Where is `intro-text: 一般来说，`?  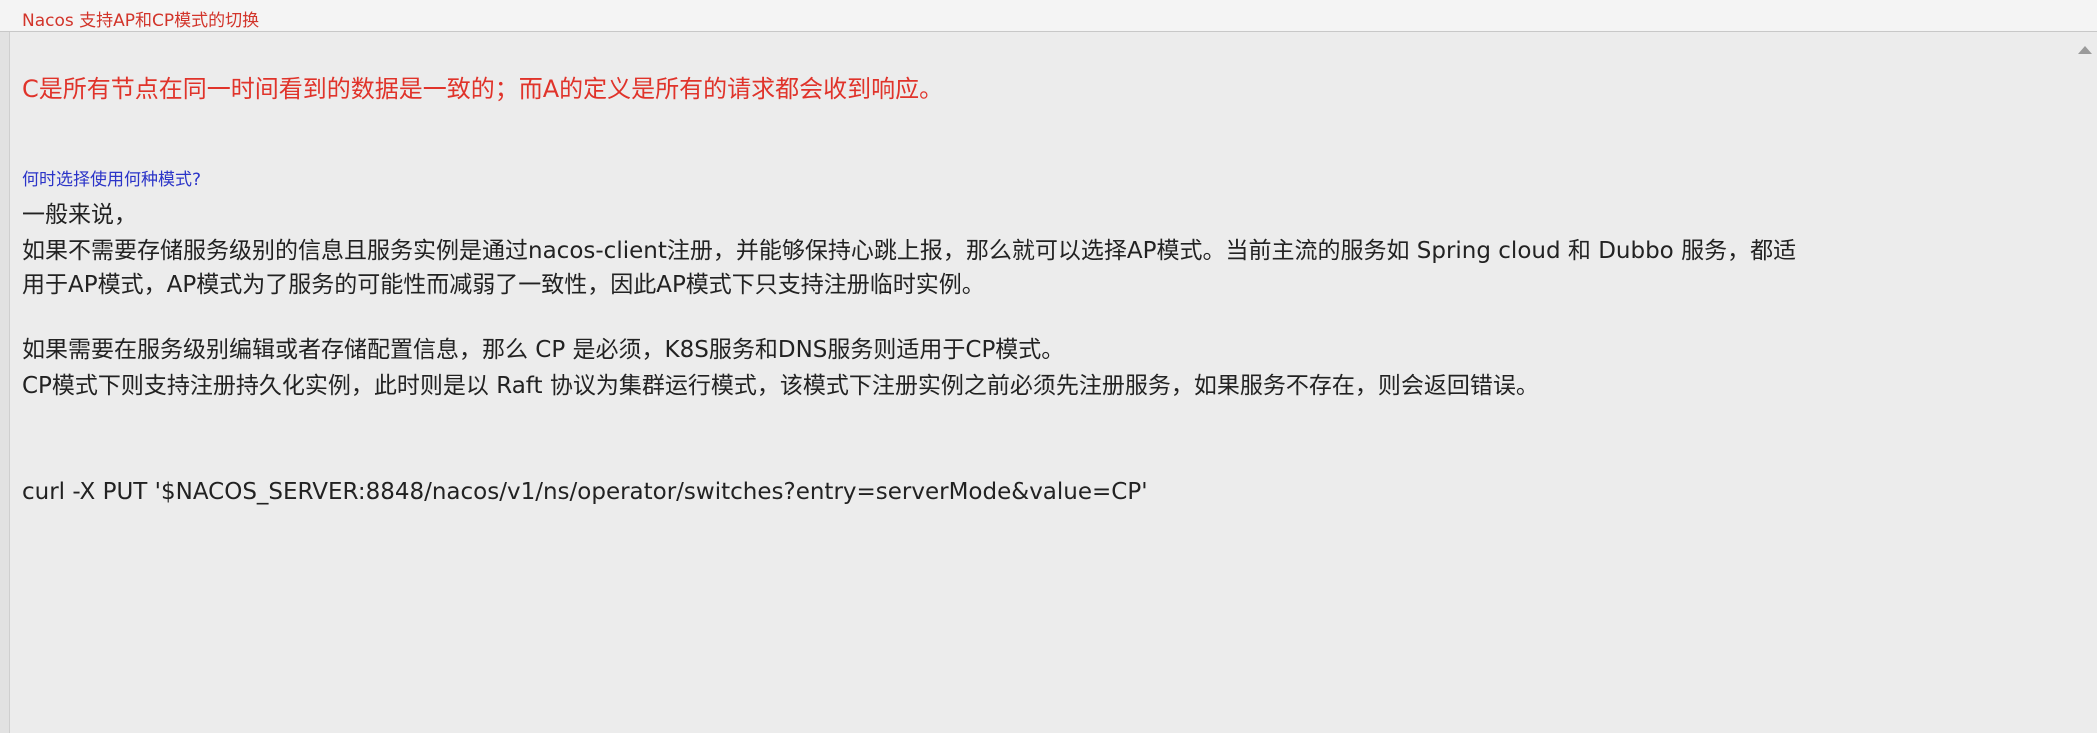 intro-text: 一般来说， is located at coordinates (79, 215).